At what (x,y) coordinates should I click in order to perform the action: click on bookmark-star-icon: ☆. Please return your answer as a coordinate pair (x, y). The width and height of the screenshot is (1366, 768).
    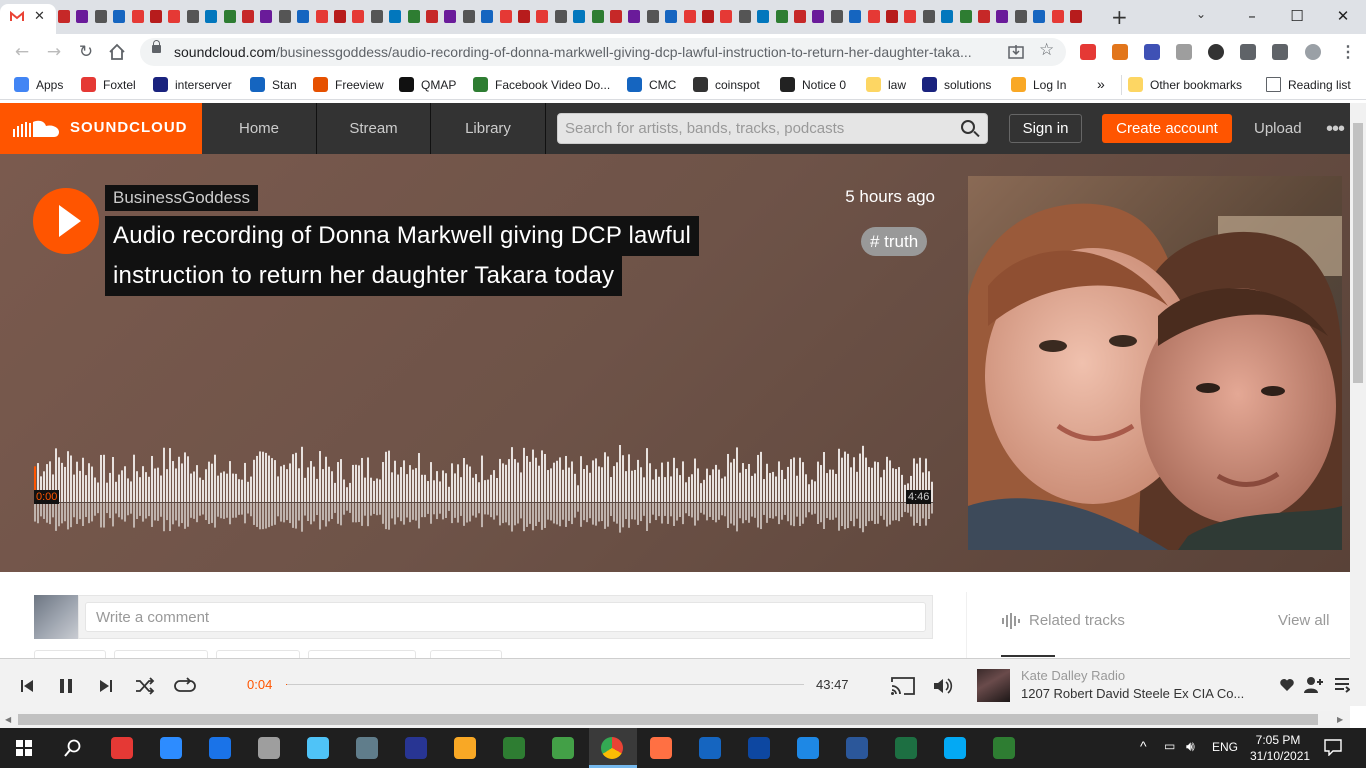
    Looking at the image, I should click on (1046, 50).